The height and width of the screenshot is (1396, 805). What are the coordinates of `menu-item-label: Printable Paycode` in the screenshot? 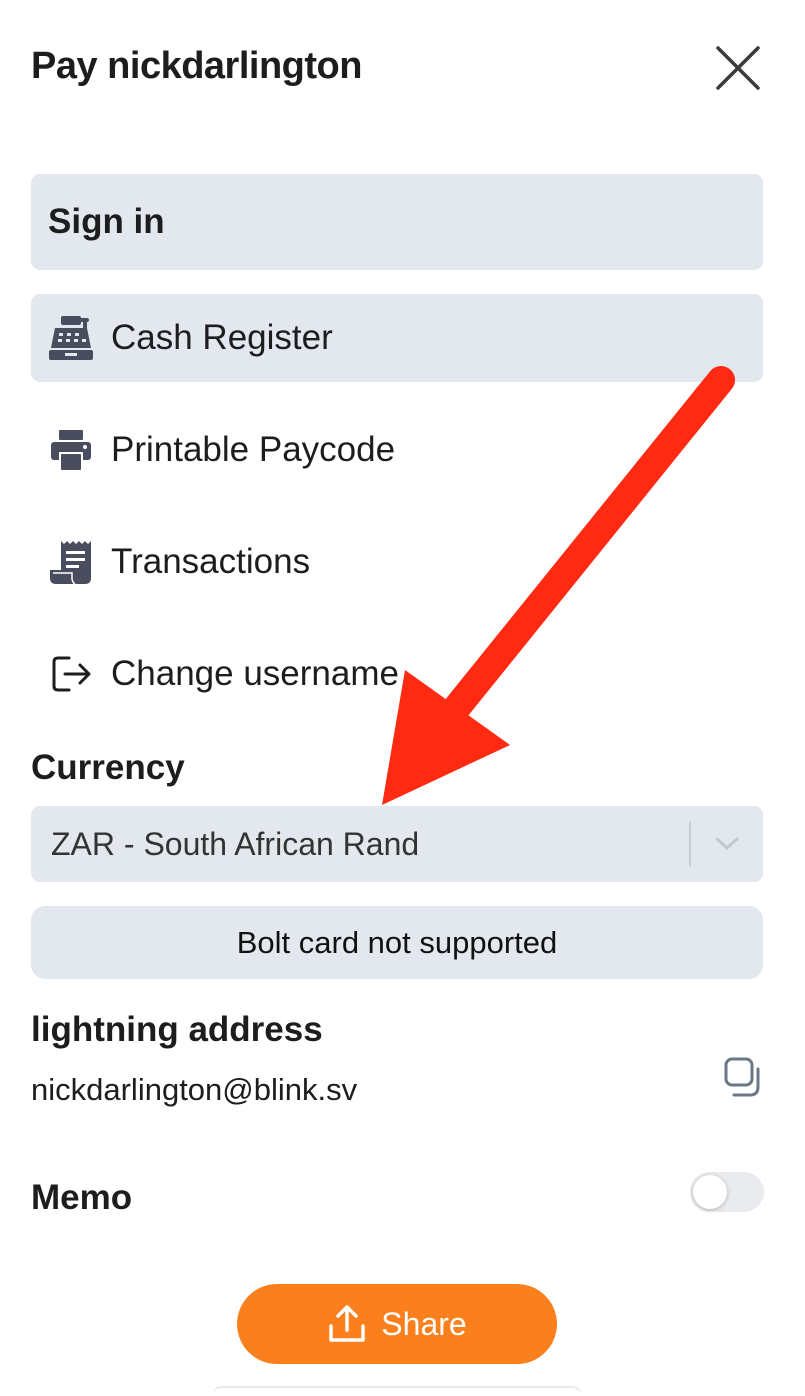 It's located at (253, 449).